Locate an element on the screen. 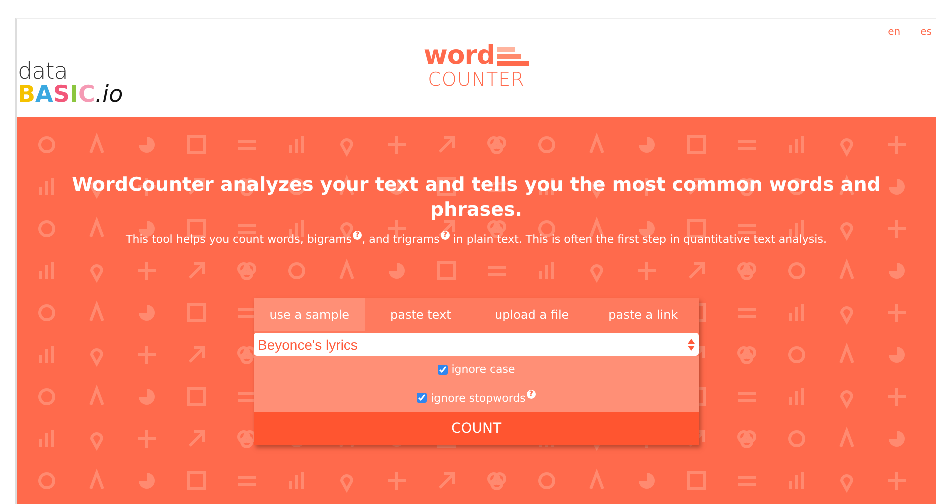 Image resolution: width=936 pixels, height=504 pixels. tab: use a sample is located at coordinates (310, 314).